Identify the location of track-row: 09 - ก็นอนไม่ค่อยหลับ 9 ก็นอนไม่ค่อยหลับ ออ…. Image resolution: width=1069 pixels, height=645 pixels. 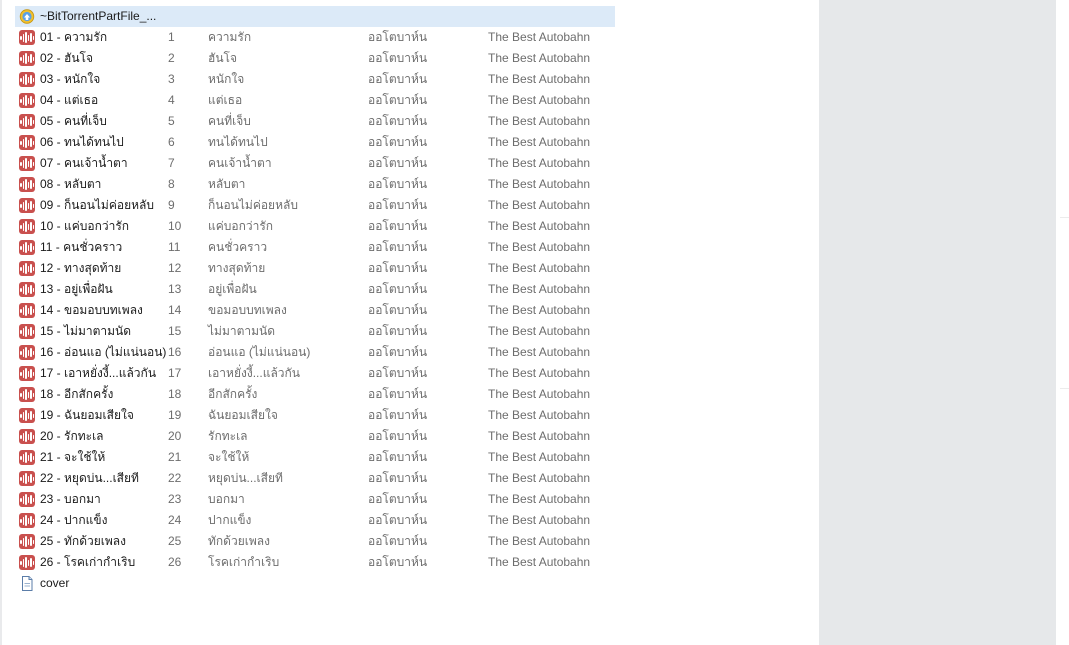
(315, 205).